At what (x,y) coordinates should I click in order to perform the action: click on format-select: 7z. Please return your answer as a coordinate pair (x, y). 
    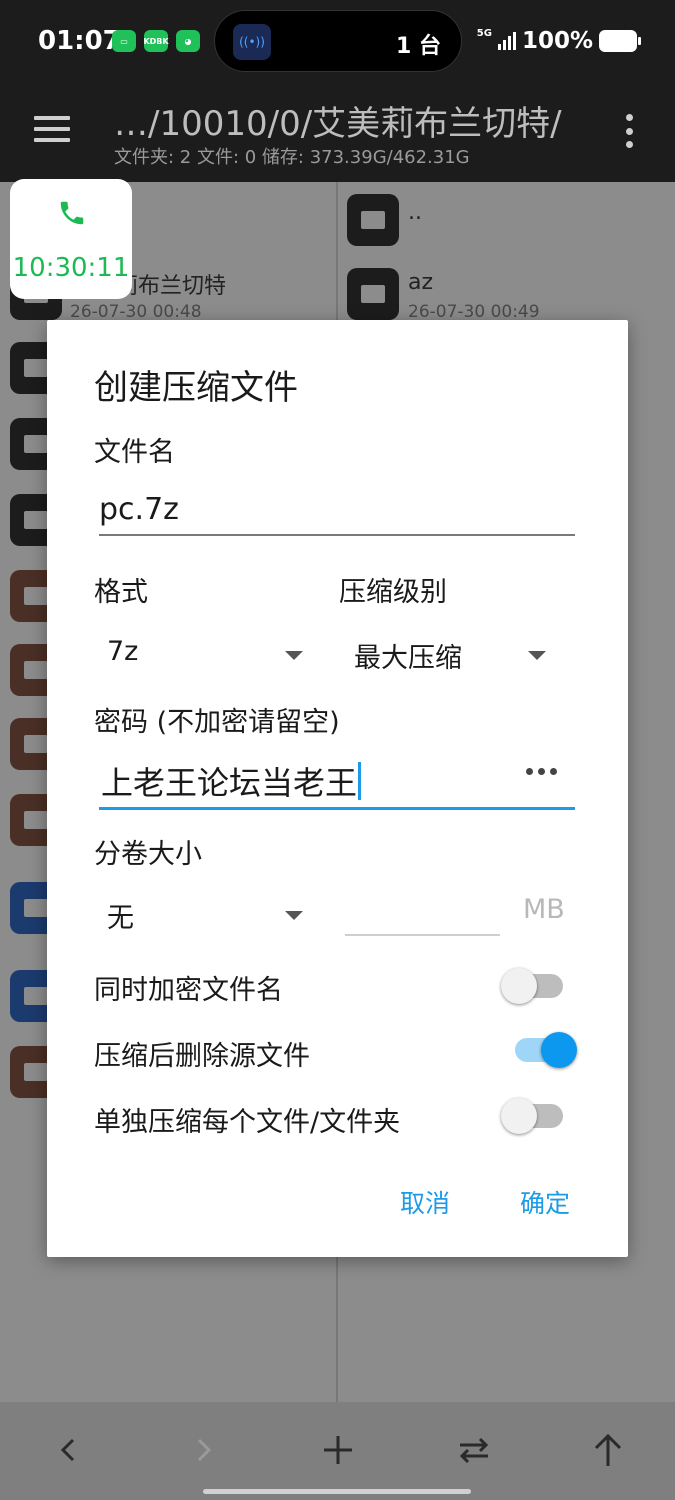
    Looking at the image, I should click on (207, 656).